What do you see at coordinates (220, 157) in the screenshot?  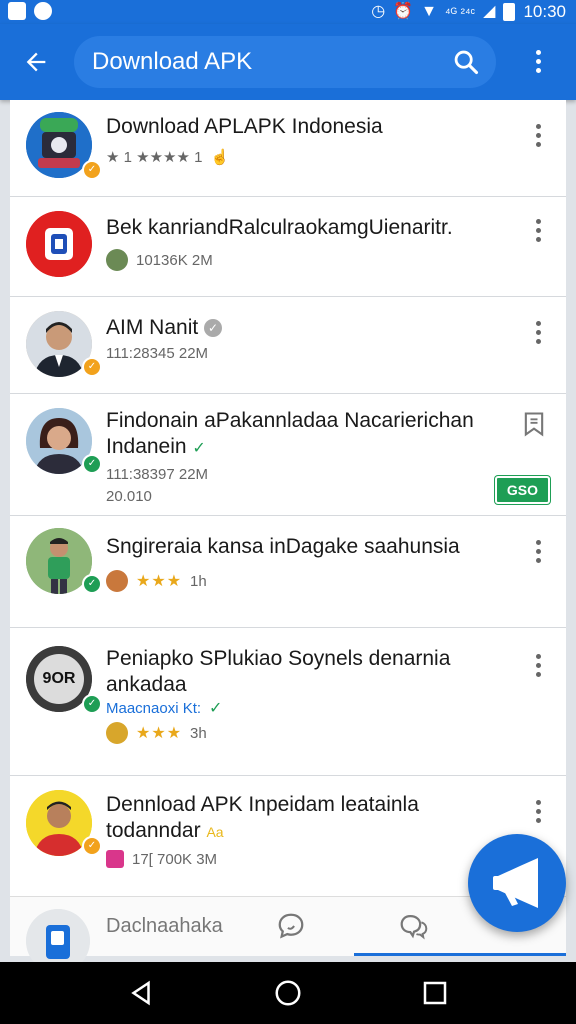 I see `thumbs-icon: ☝` at bounding box center [220, 157].